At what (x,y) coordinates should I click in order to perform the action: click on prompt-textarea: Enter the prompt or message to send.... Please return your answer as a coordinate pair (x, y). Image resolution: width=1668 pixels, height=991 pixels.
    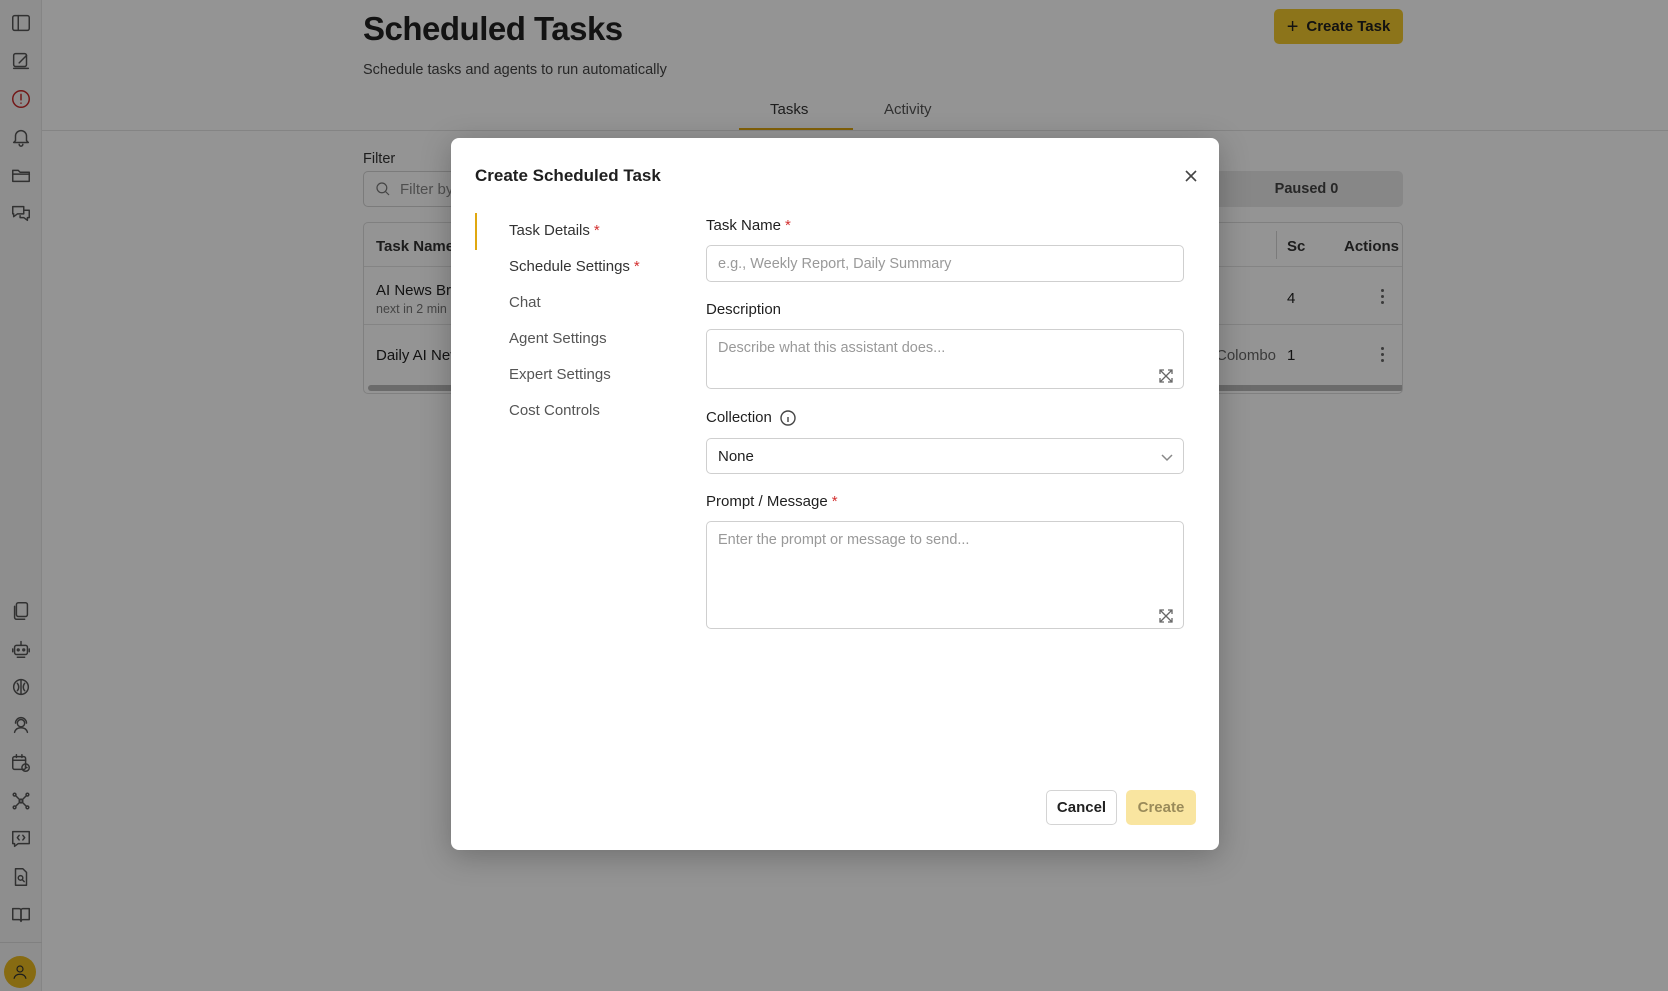
    Looking at the image, I should click on (945, 575).